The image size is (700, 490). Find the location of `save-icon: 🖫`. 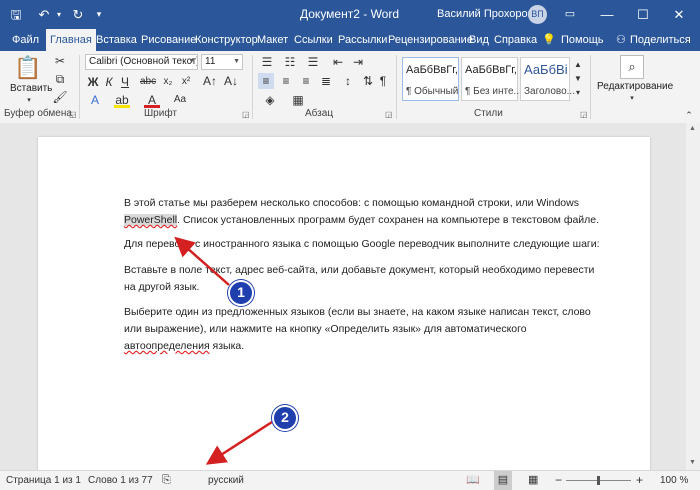

save-icon: 🖫 is located at coordinates (16, 14).